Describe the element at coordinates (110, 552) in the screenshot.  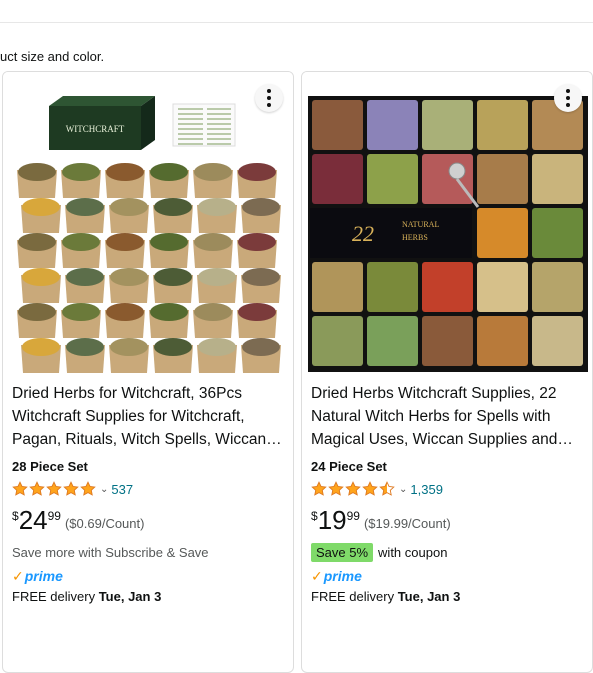
I see `subscribe-save-text: Save more with Subscribe & Save` at that location.